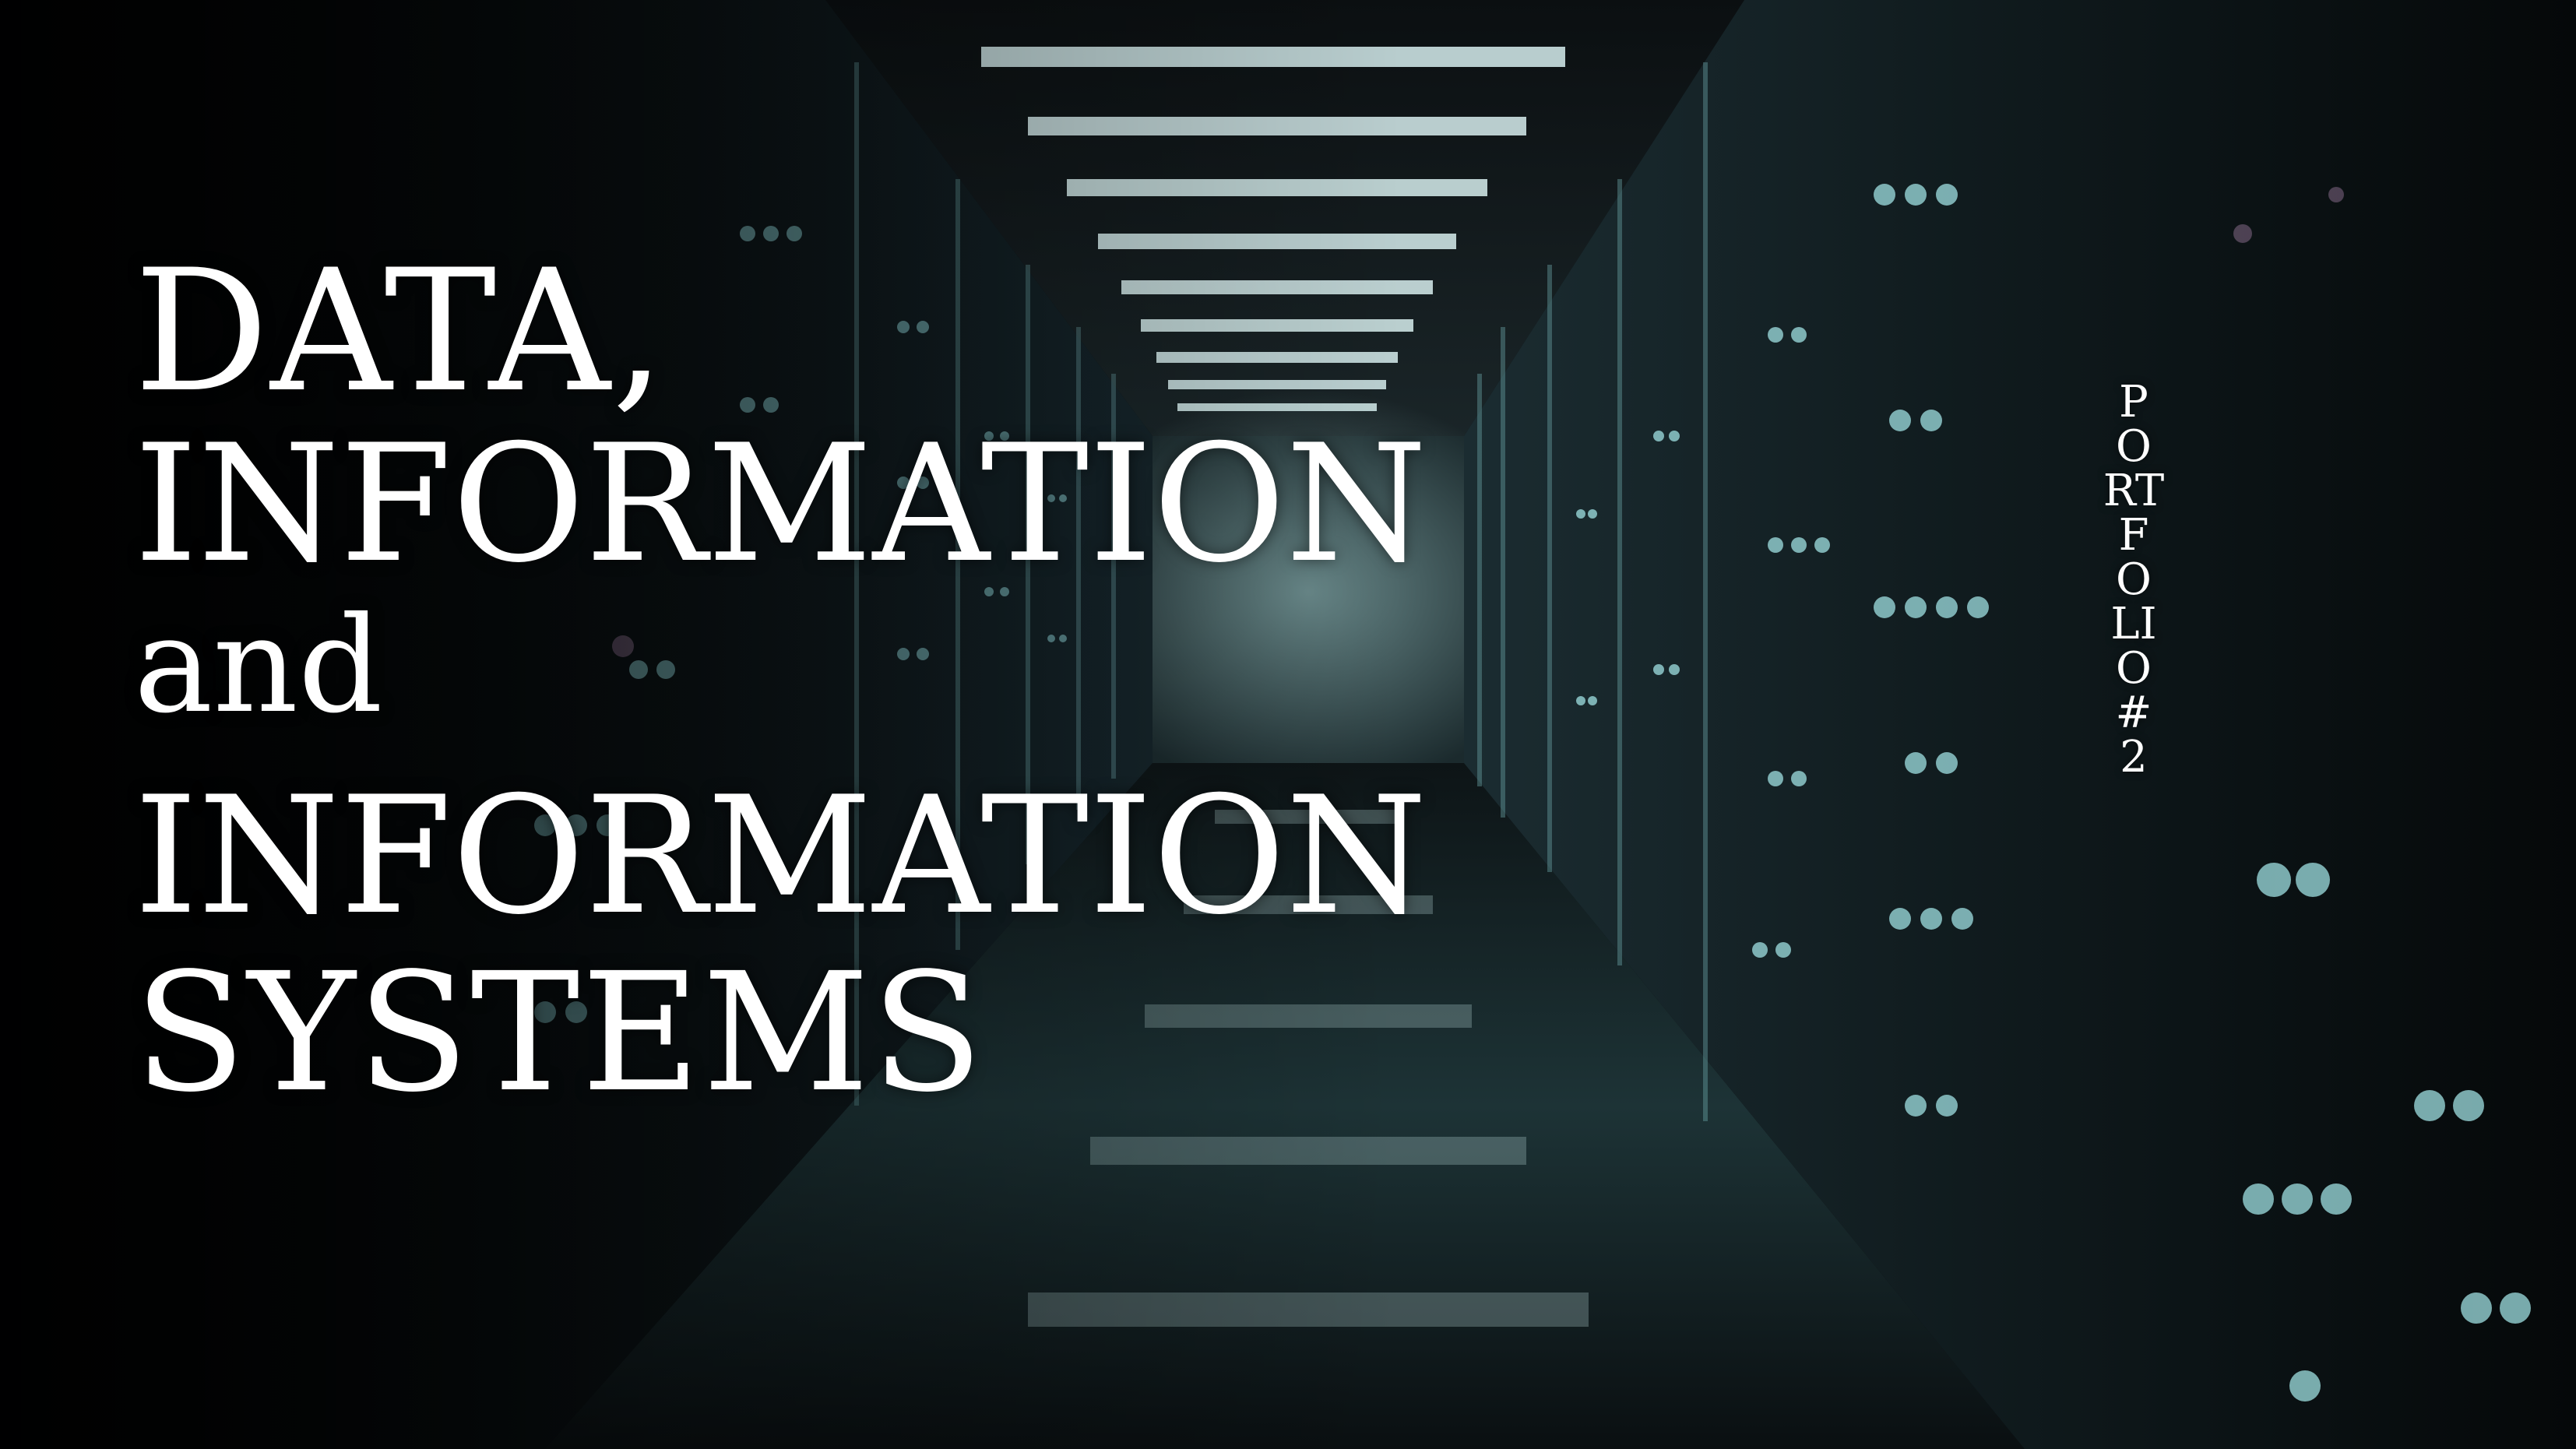 The width and height of the screenshot is (2576, 1449). What do you see at coordinates (258, 666) in the screenshot?
I see `title-line-3: and` at bounding box center [258, 666].